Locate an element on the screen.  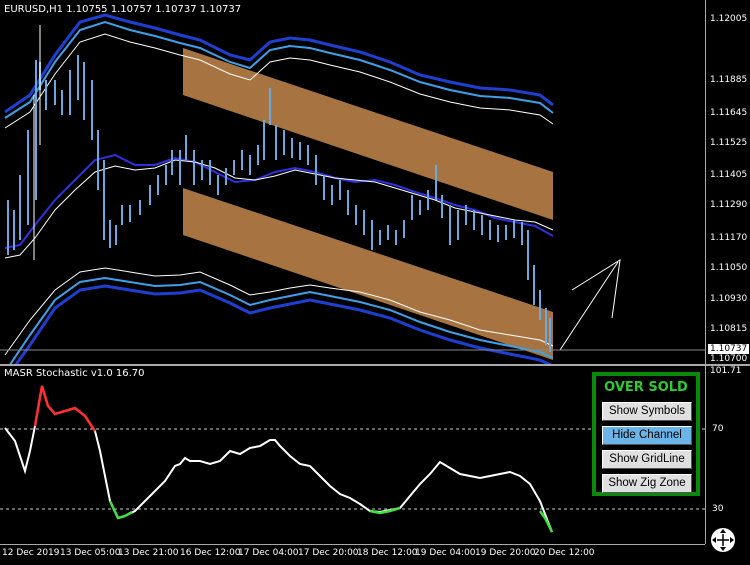
zoom-icon is located at coordinates (723, 540).